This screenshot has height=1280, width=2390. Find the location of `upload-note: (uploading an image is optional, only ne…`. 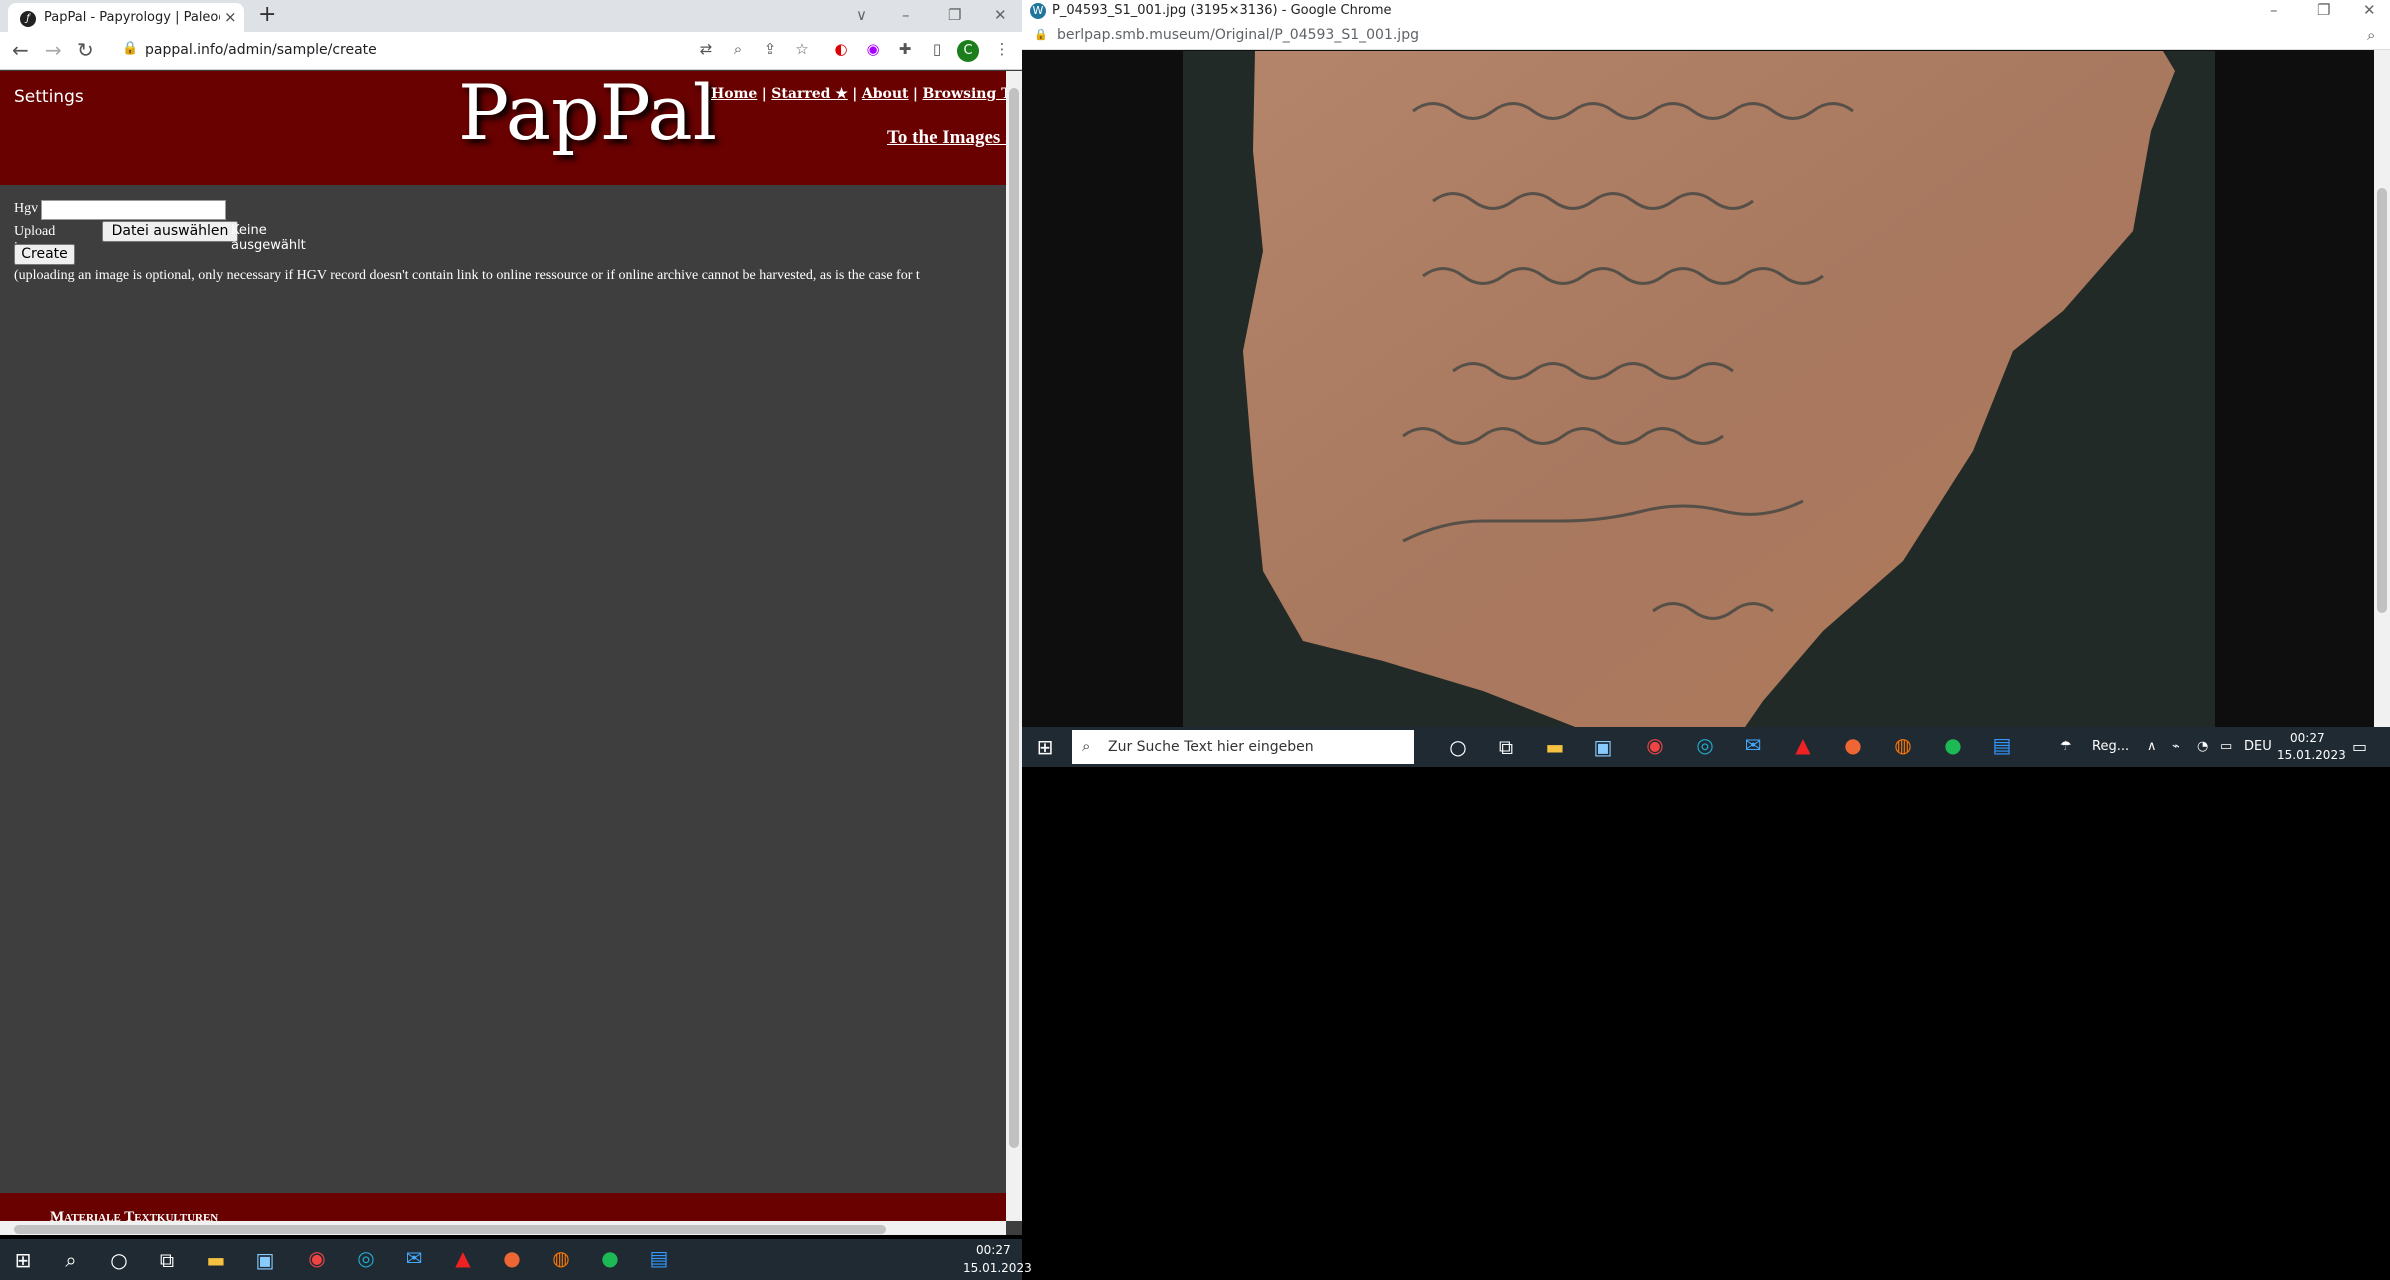

upload-note: (uploading an image is optional, only ne… is located at coordinates (467, 275).